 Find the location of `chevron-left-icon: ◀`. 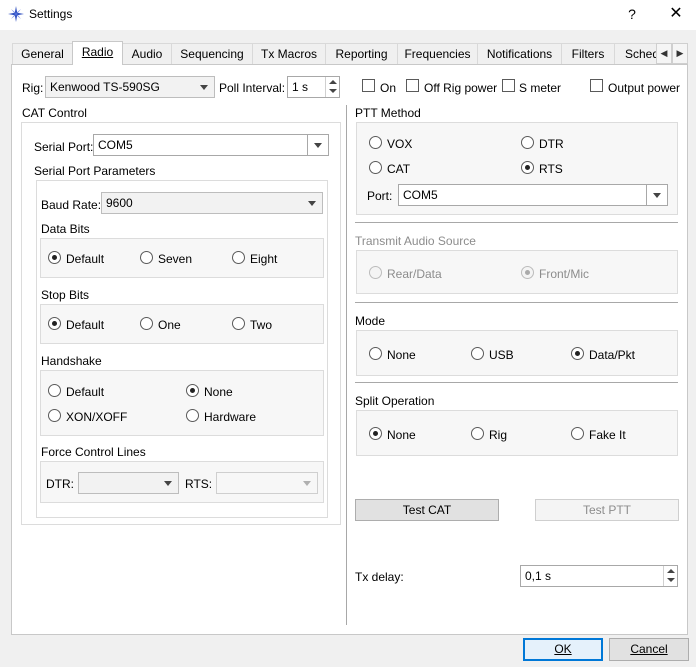

chevron-left-icon: ◀ is located at coordinates (664, 53).